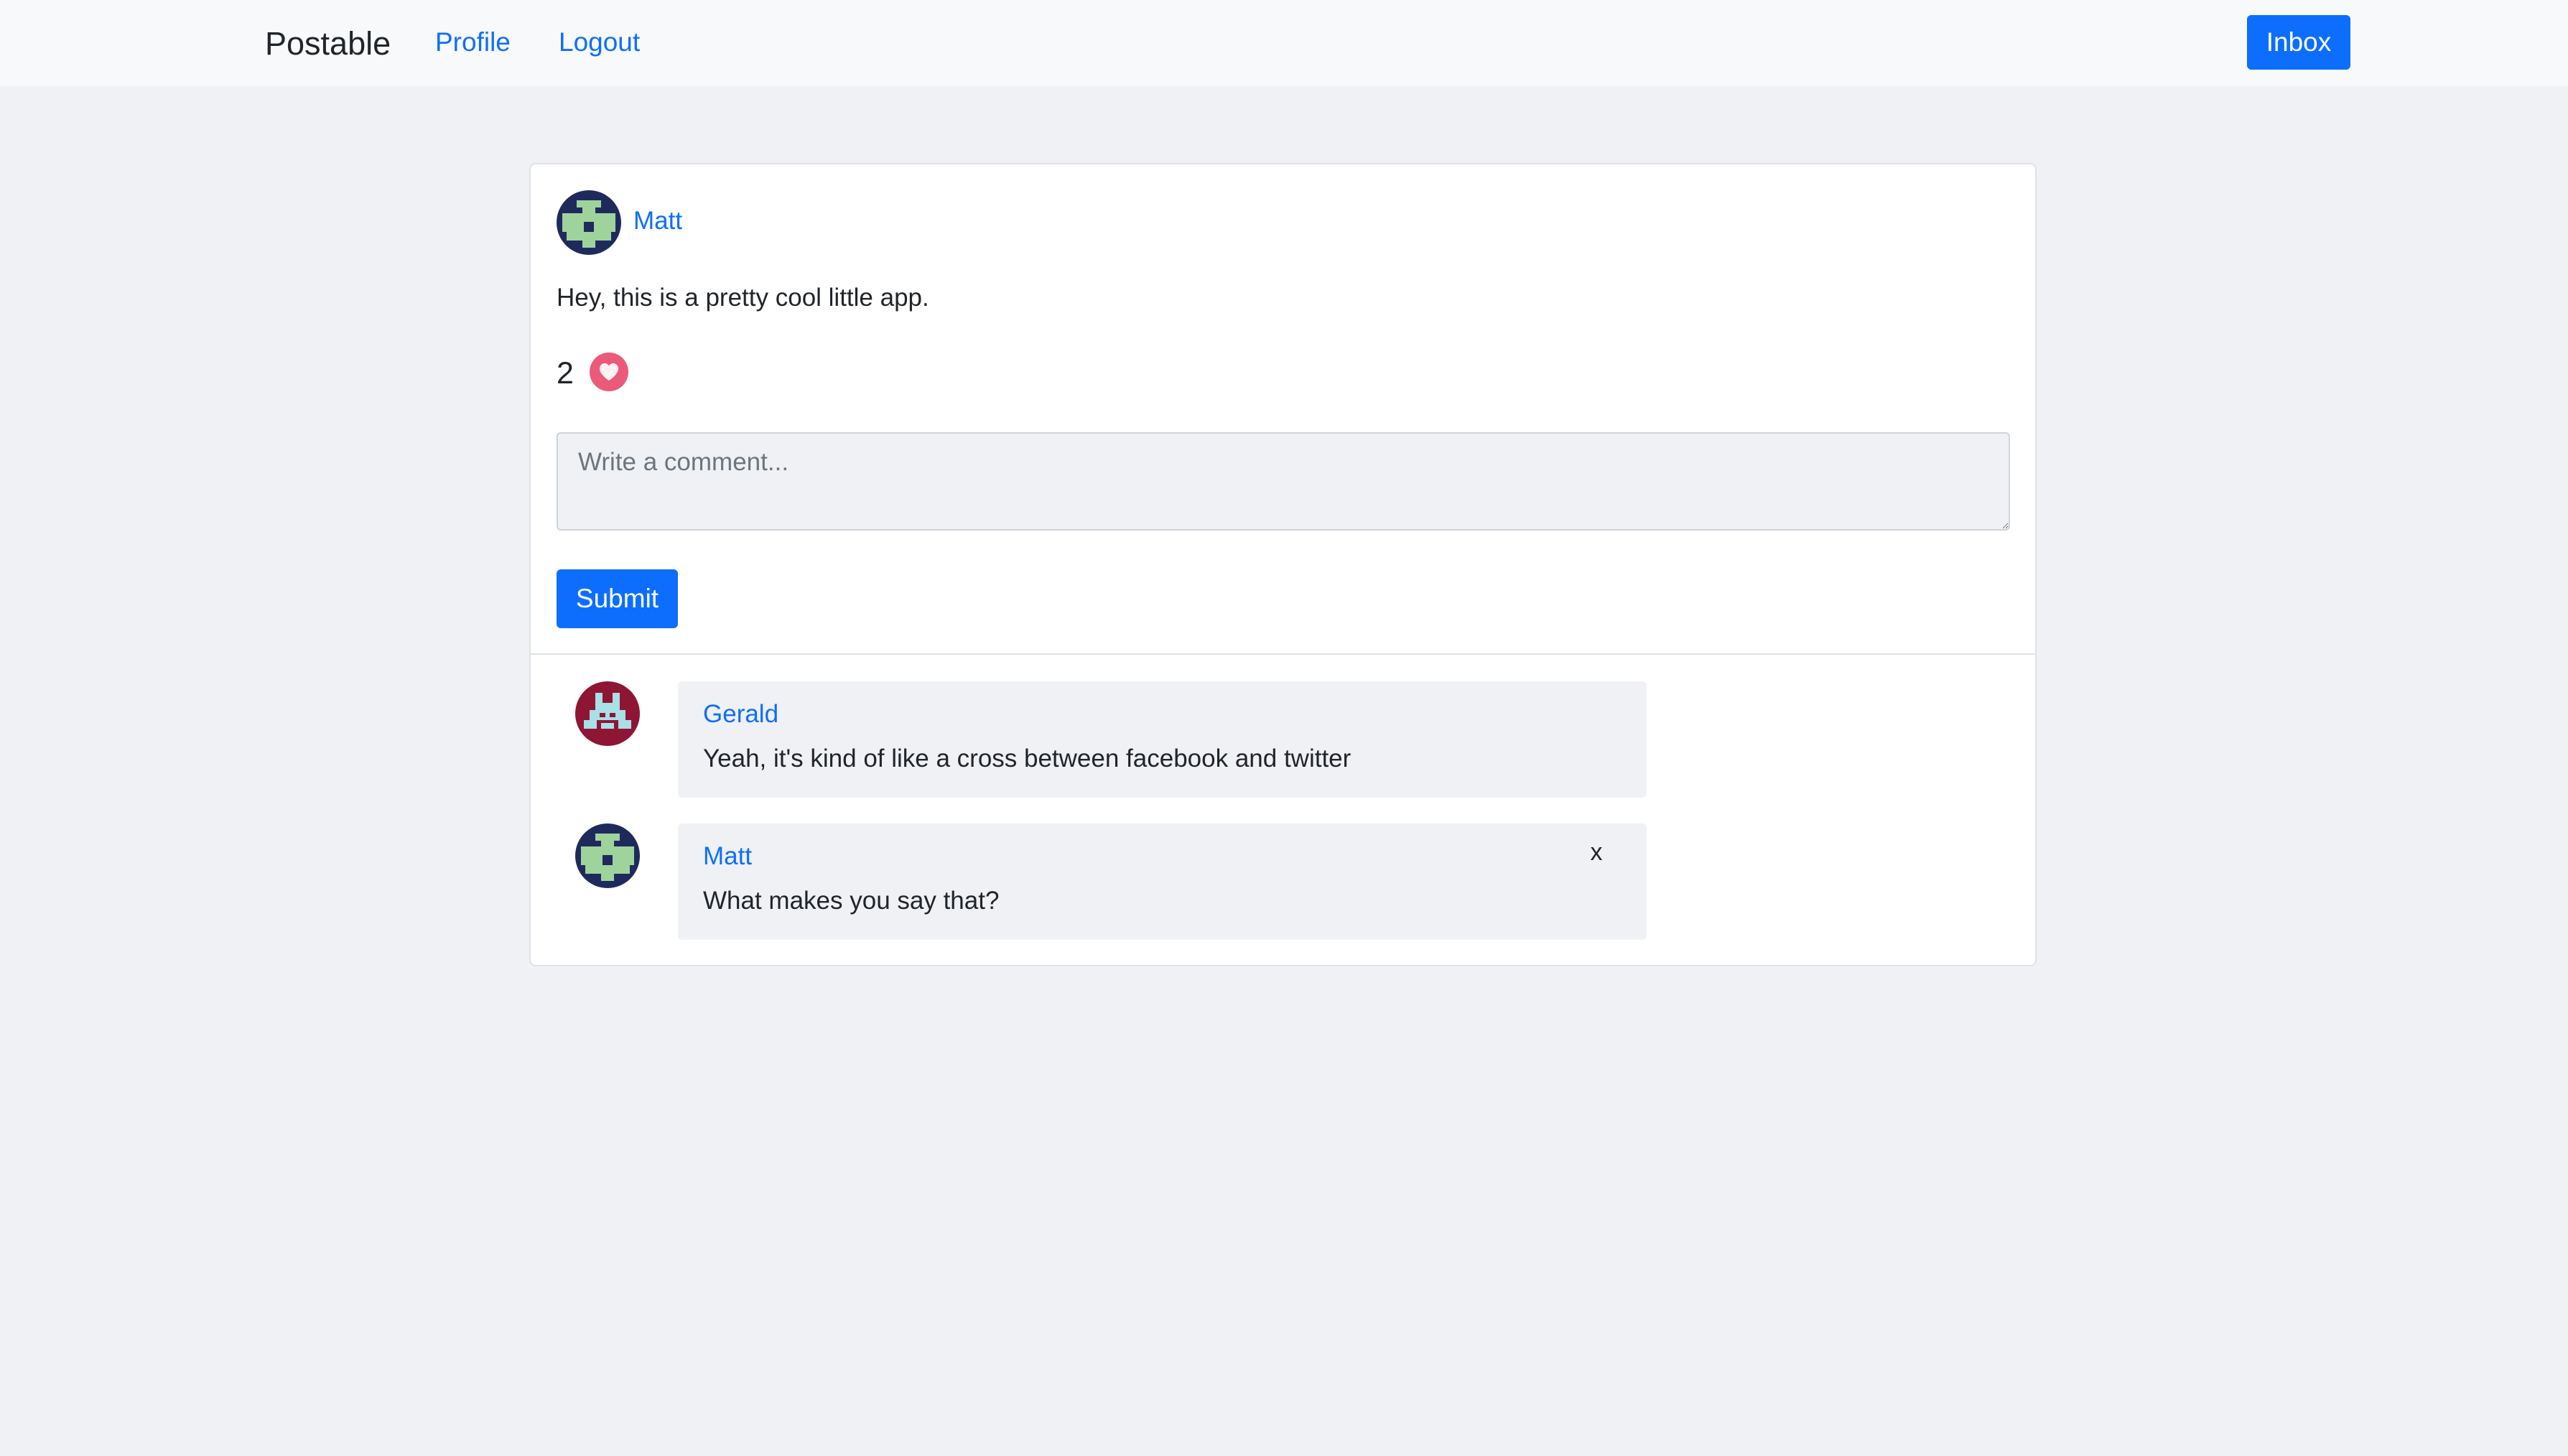 The image size is (2568, 1456). I want to click on nav-link-profile: Profile, so click(473, 42).